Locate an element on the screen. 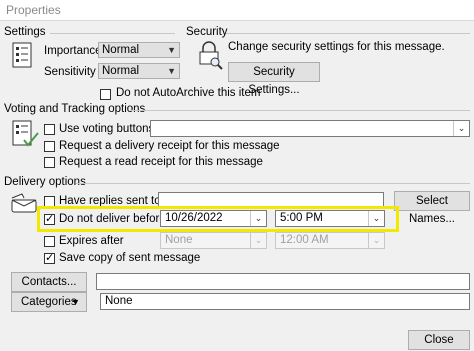  expires-checkbox is located at coordinates (49, 241).